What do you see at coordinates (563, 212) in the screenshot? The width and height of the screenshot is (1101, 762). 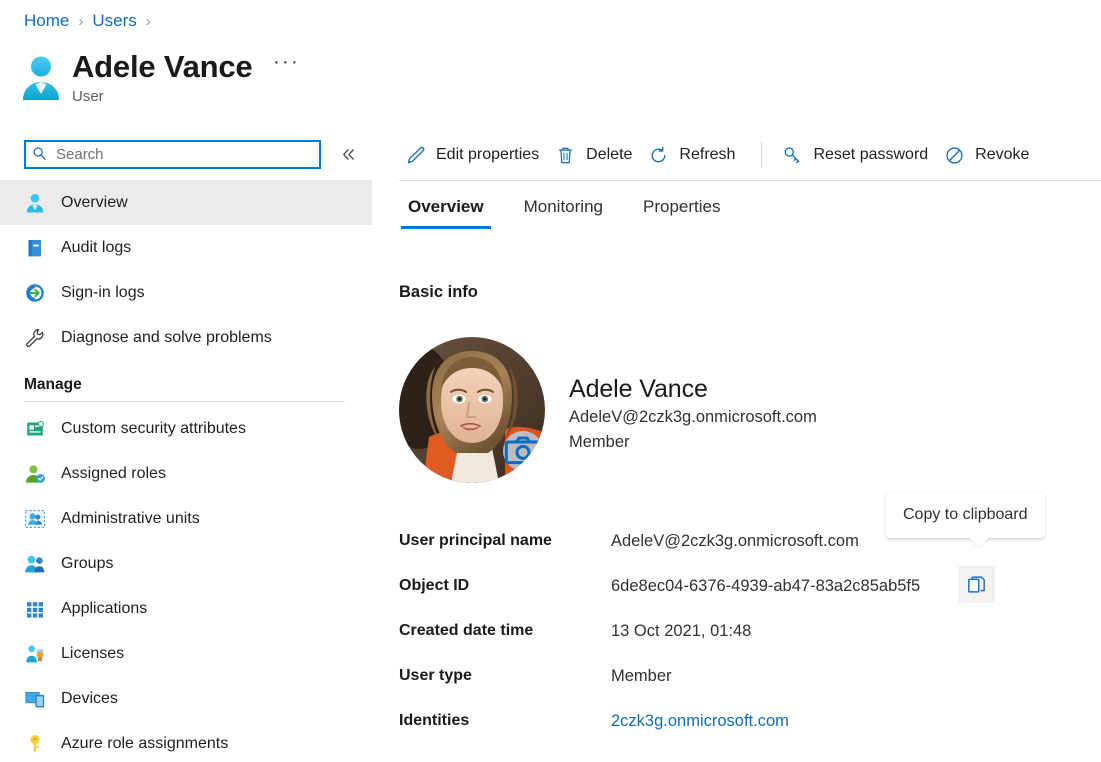 I see `tab-monitoring: Monitoring` at bounding box center [563, 212].